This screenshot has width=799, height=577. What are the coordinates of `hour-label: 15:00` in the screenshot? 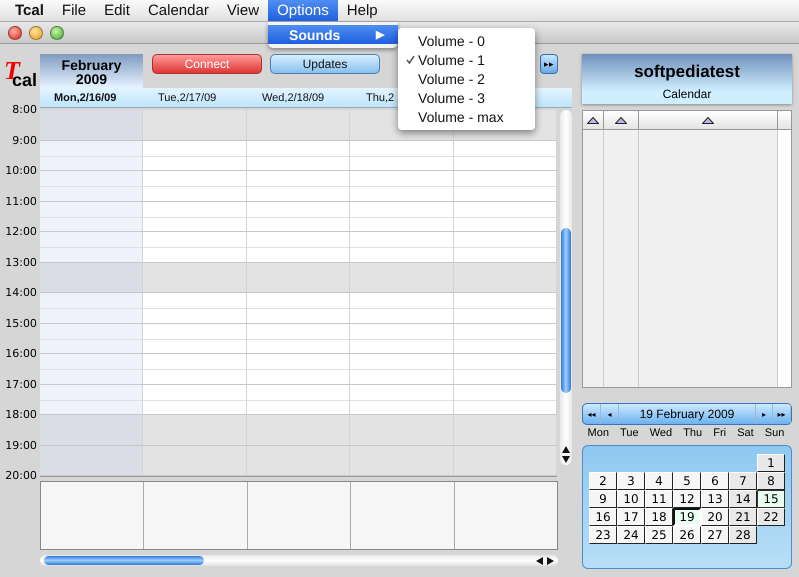 It's located at (21, 324).